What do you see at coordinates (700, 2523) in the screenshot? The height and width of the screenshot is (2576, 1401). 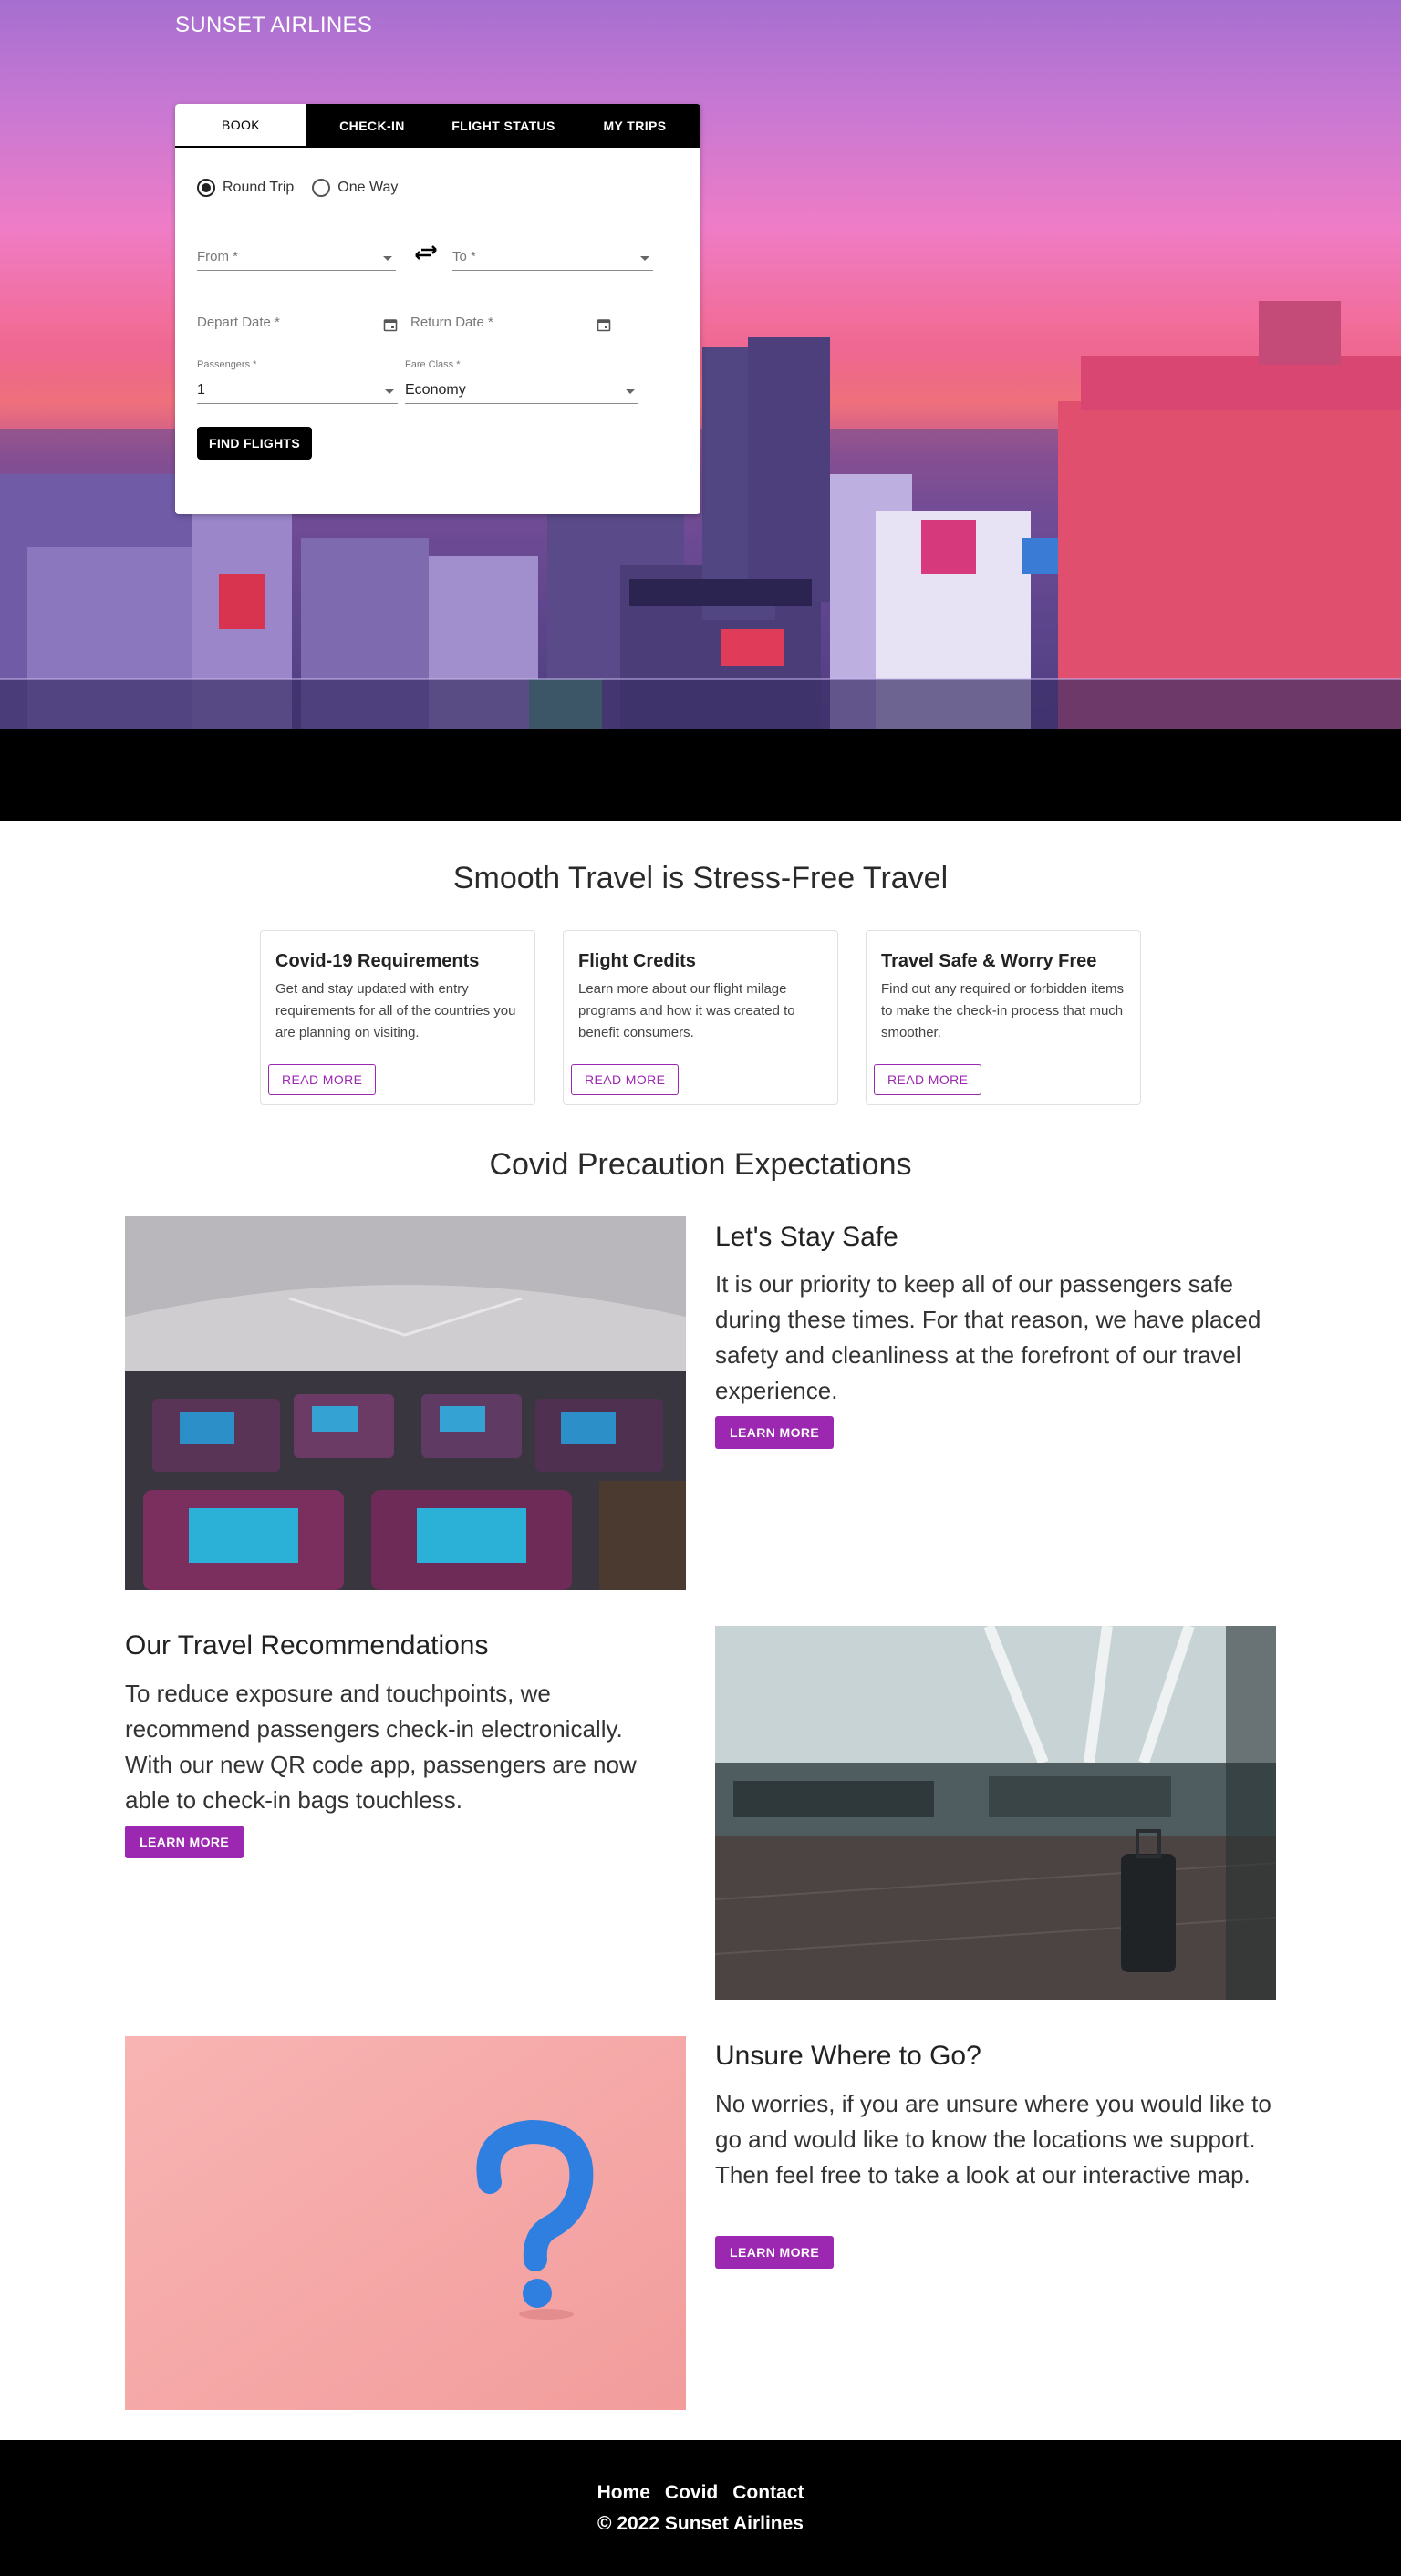 I see `copyright-text: © 2022 Sunset Airlines` at bounding box center [700, 2523].